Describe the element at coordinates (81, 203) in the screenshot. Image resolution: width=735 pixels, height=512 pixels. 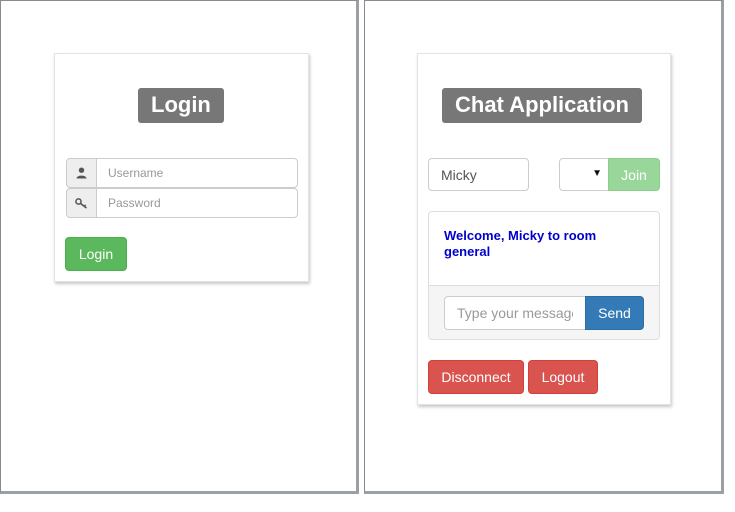
I see `key-icon` at that location.